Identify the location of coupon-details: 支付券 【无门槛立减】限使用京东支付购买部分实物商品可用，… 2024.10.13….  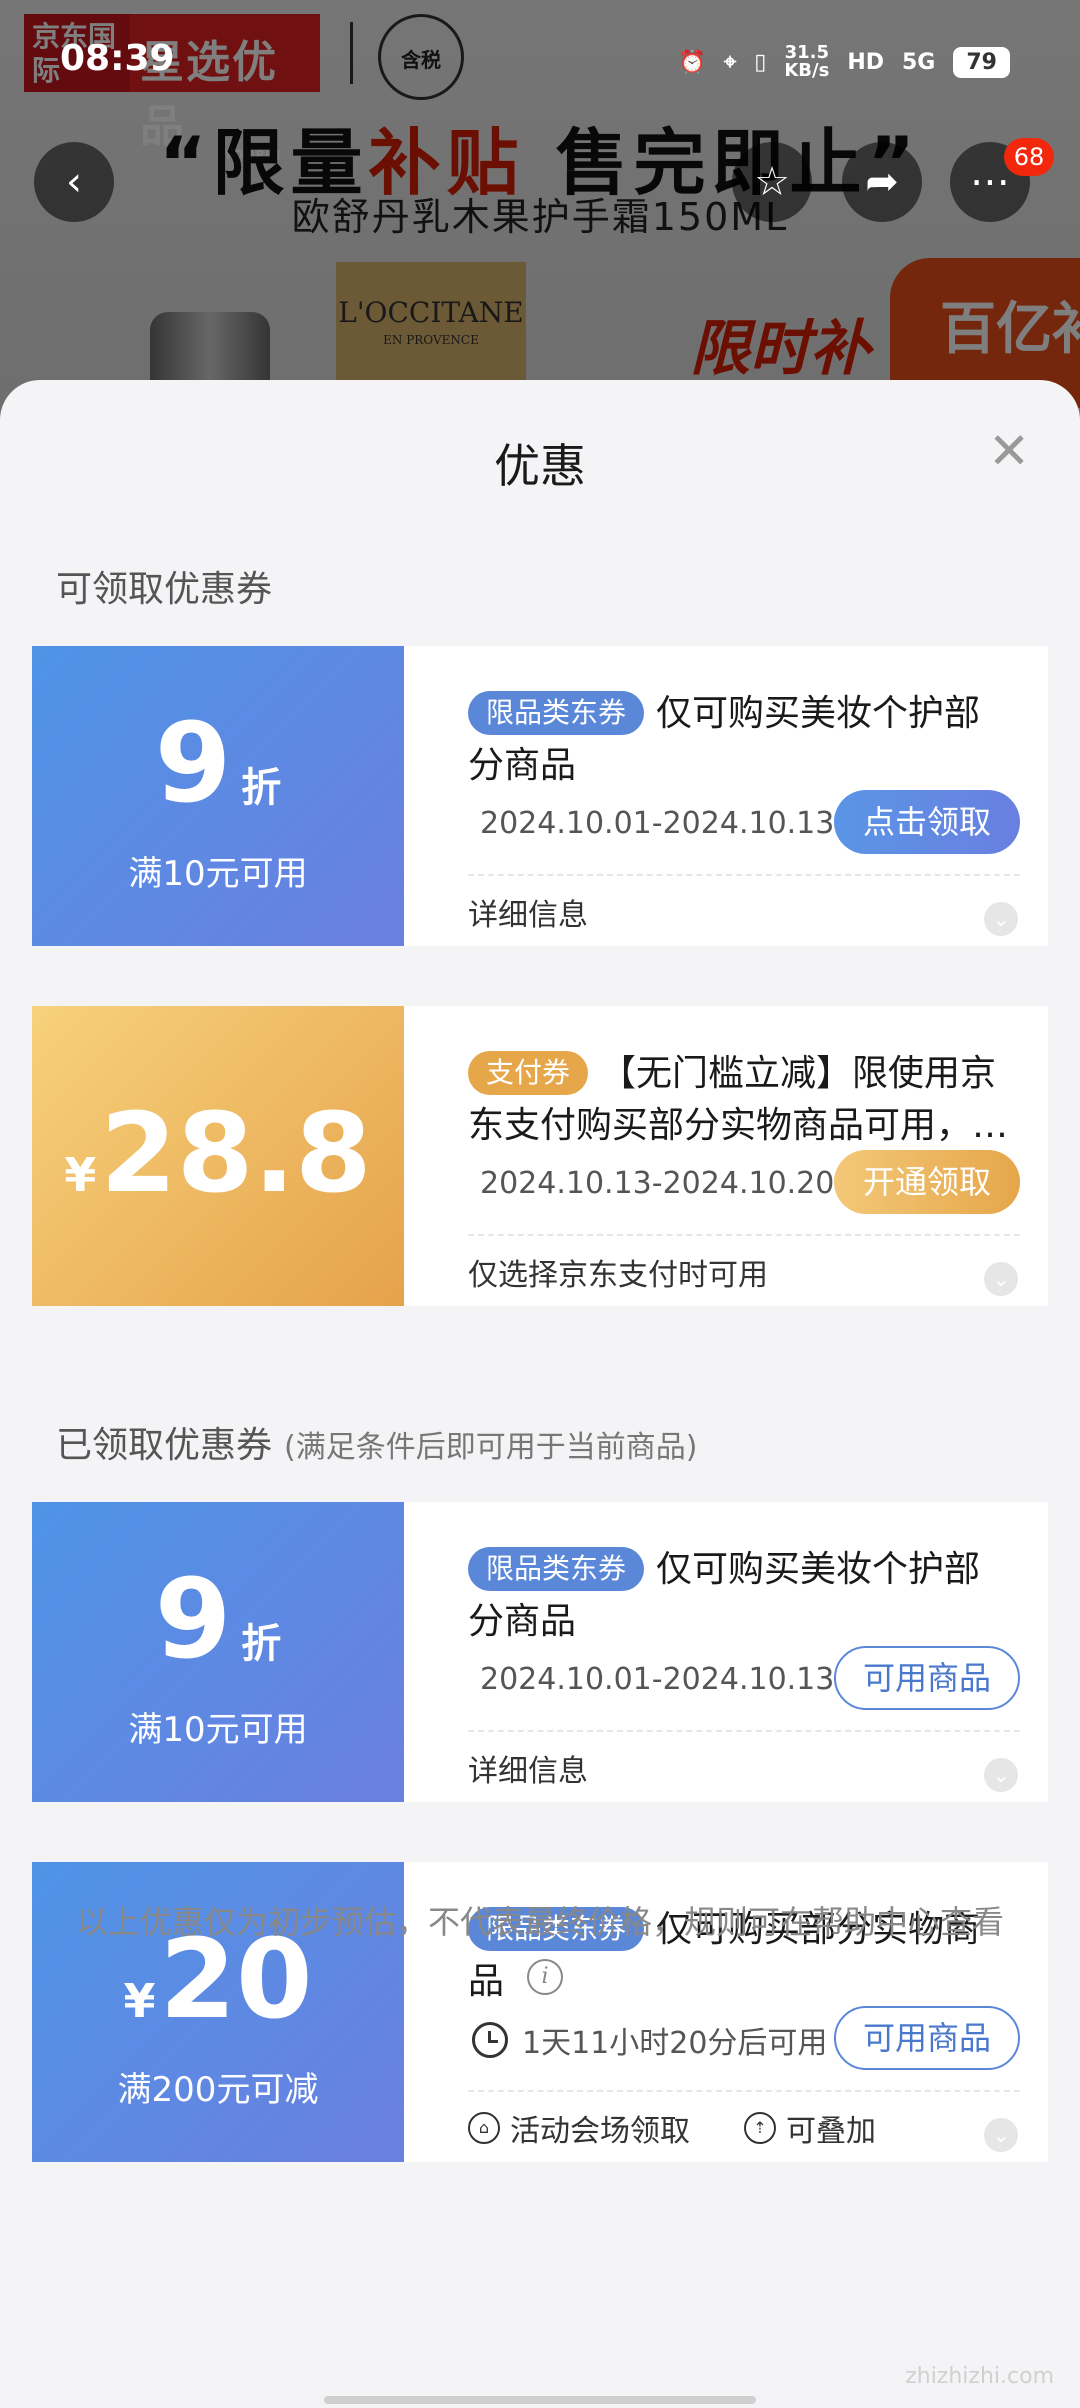
(726, 1156).